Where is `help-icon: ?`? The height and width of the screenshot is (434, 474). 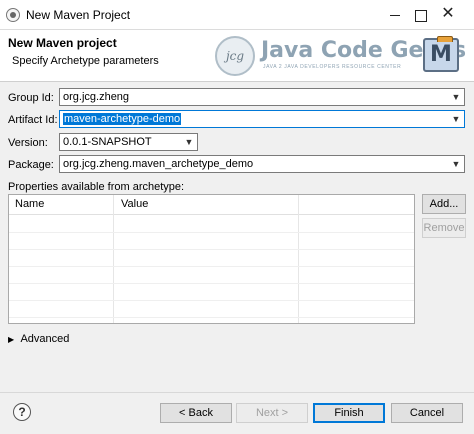
help-icon: ? is located at coordinates (22, 412).